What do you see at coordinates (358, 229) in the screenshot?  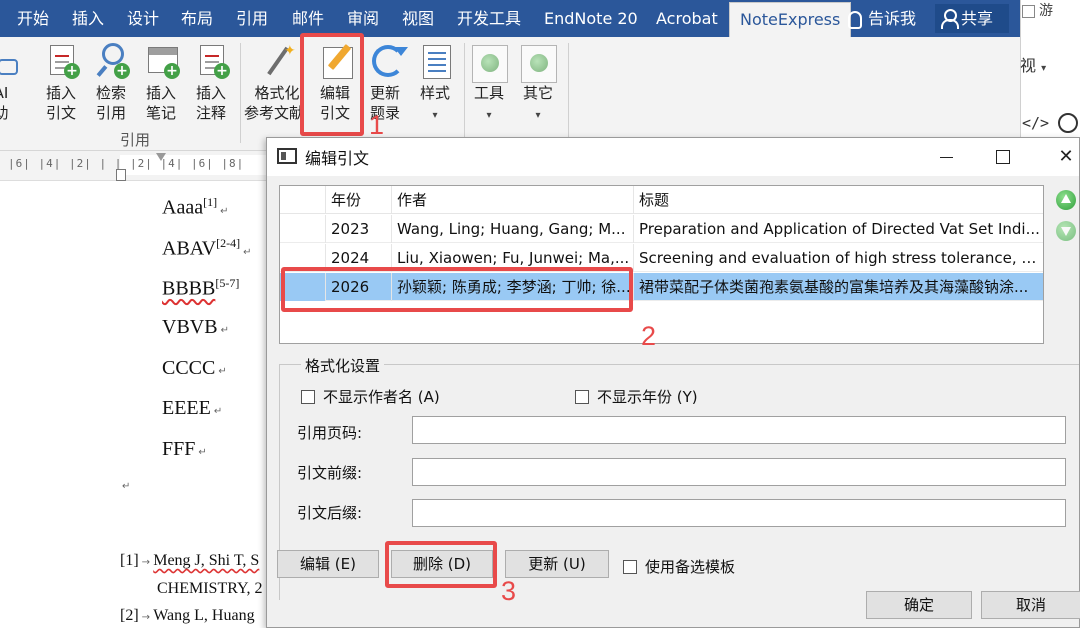 I see `row-year: 2023` at bounding box center [358, 229].